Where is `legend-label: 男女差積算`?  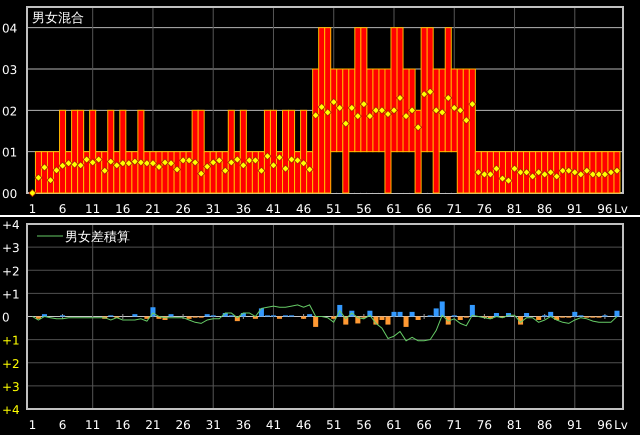 legend-label: 男女差積算 is located at coordinates (97, 237).